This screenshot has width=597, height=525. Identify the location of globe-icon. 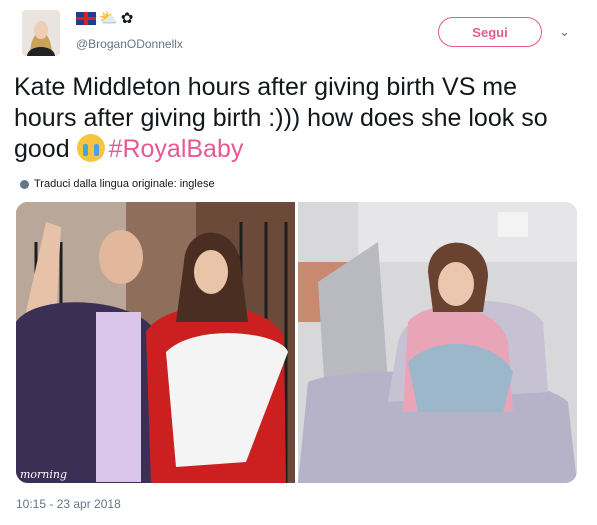
(24, 184).